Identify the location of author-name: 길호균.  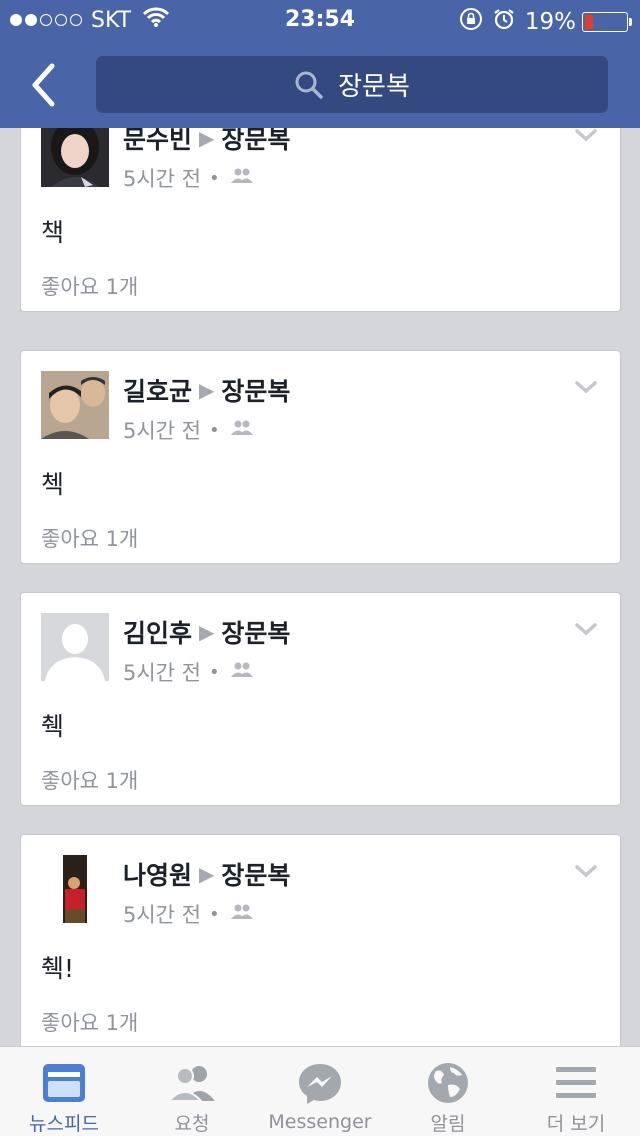
(157, 390).